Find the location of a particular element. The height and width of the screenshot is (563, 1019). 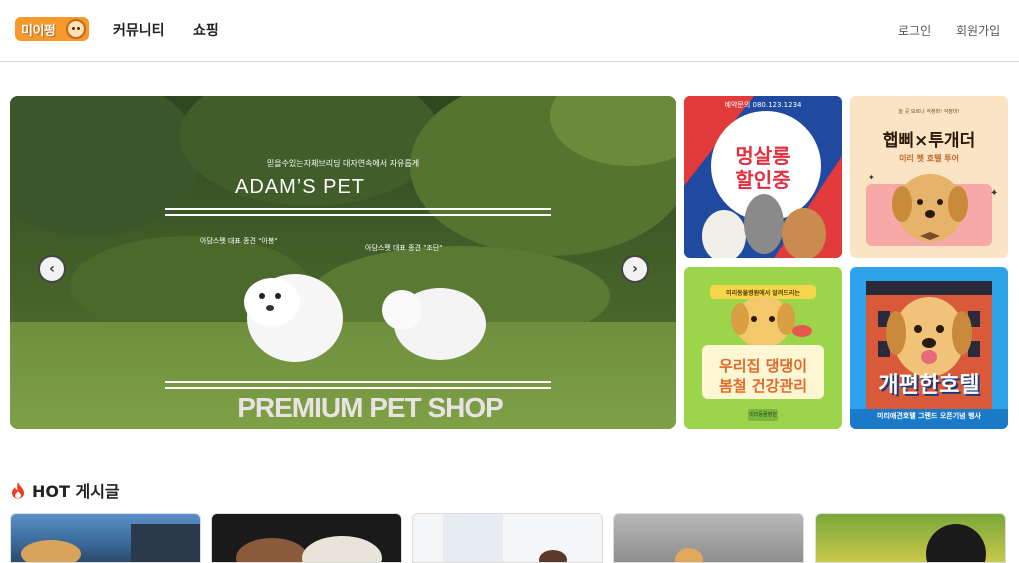

chevron-right-icon: › is located at coordinates (635, 269).